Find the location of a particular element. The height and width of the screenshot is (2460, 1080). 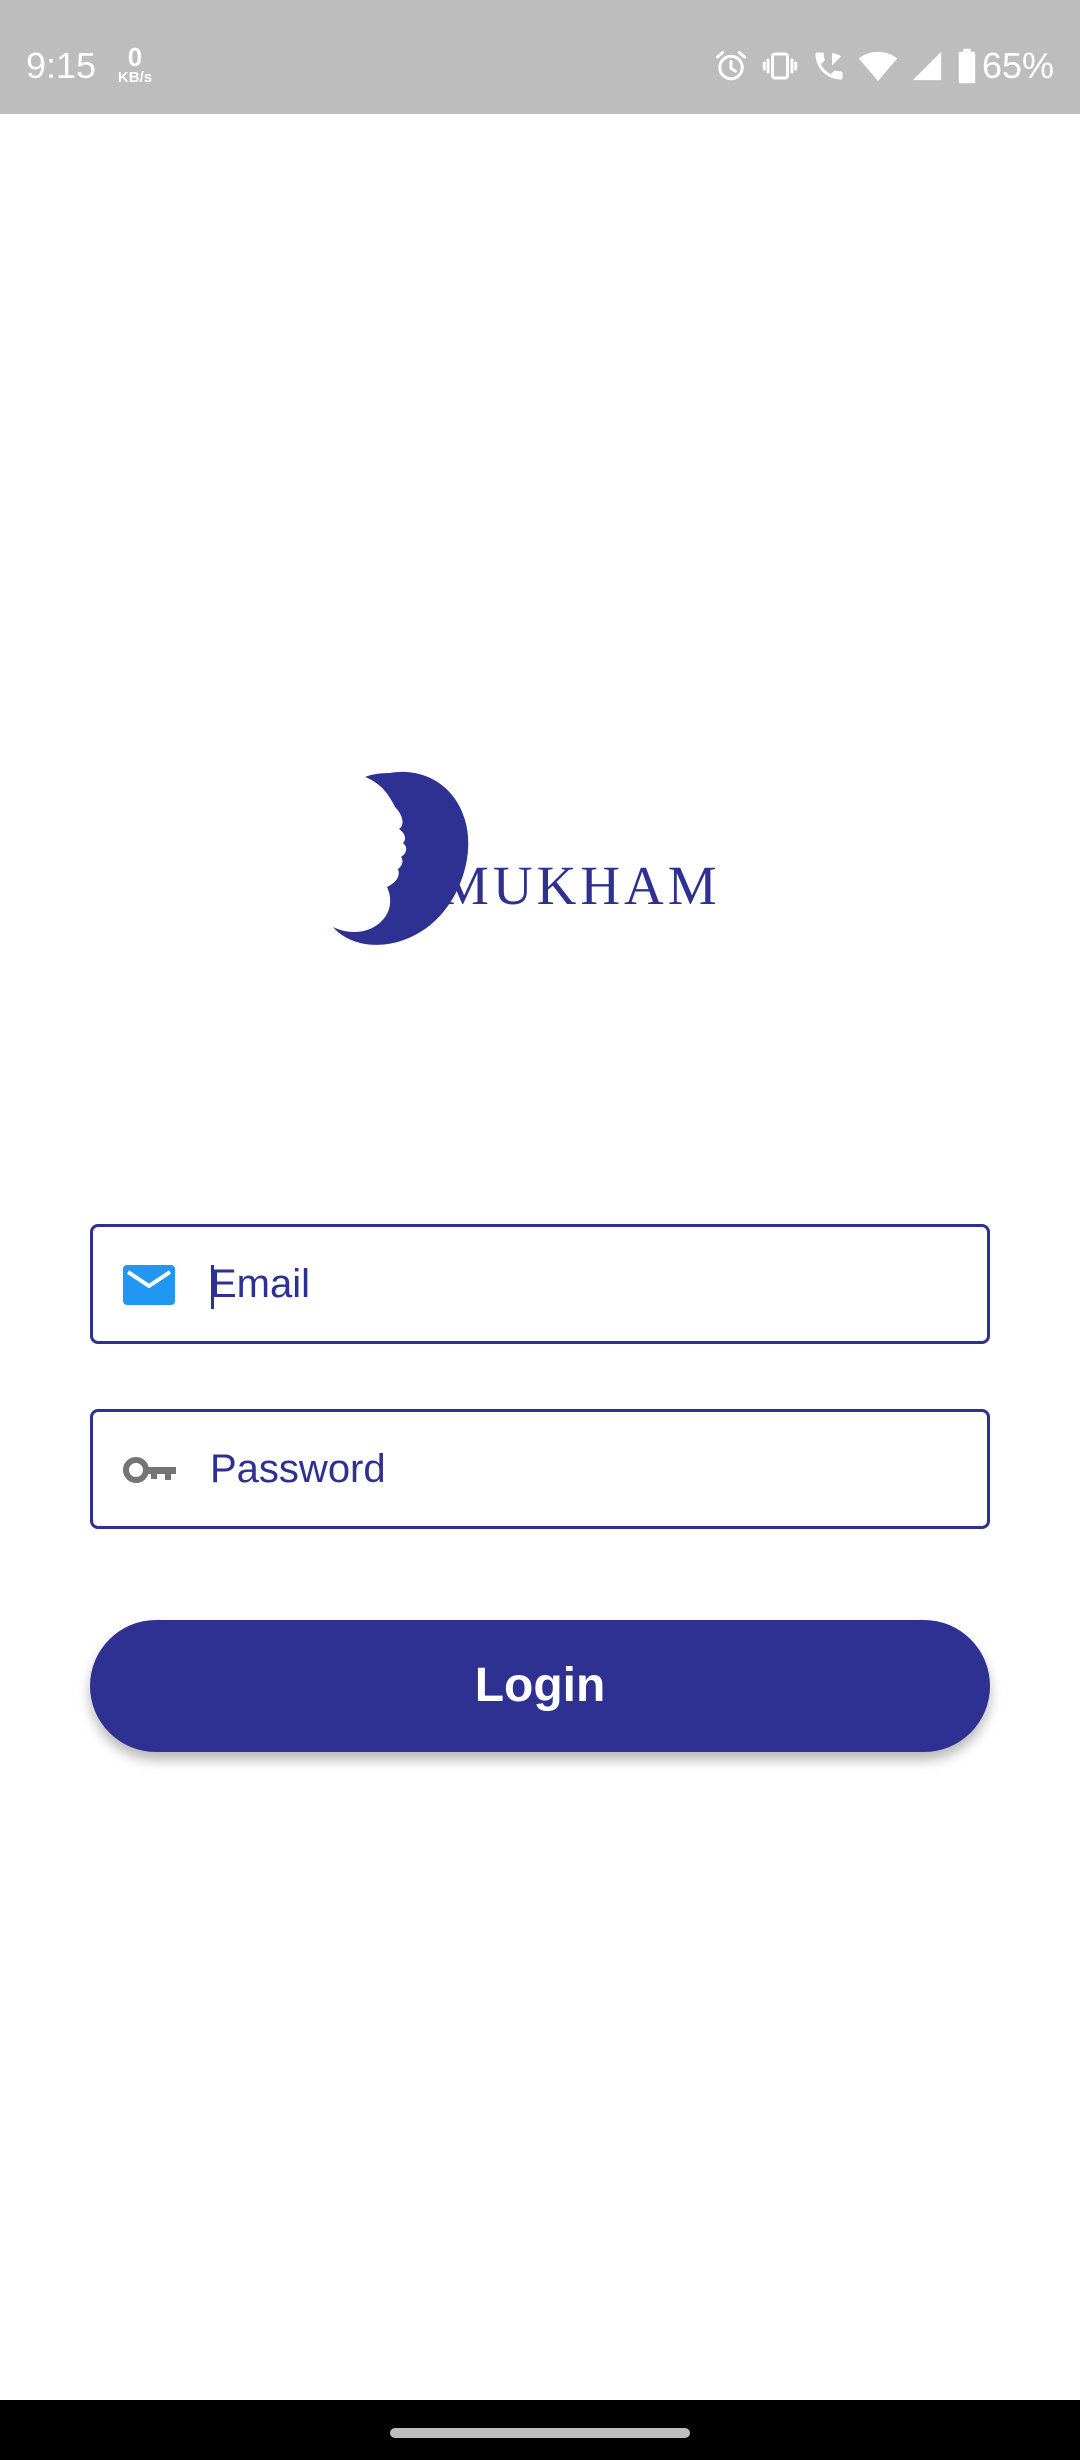

login-button: Login is located at coordinates (540, 1686).